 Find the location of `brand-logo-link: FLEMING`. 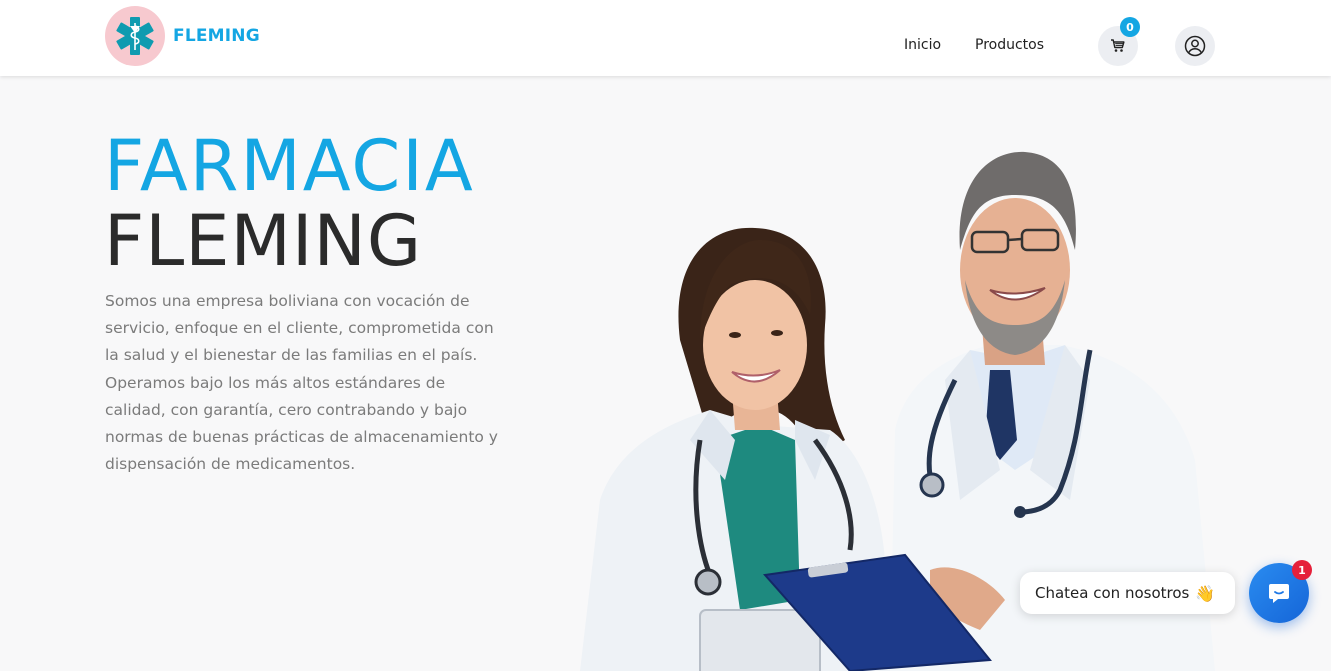

brand-logo-link: FLEMING is located at coordinates (182, 36).